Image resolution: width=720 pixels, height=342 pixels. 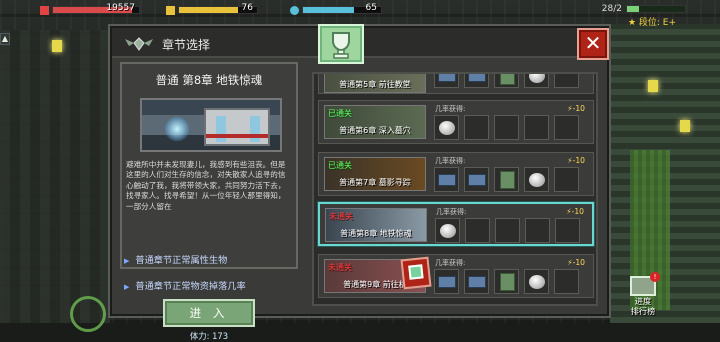 I want to click on small-bar, so click(x=656, y=9).